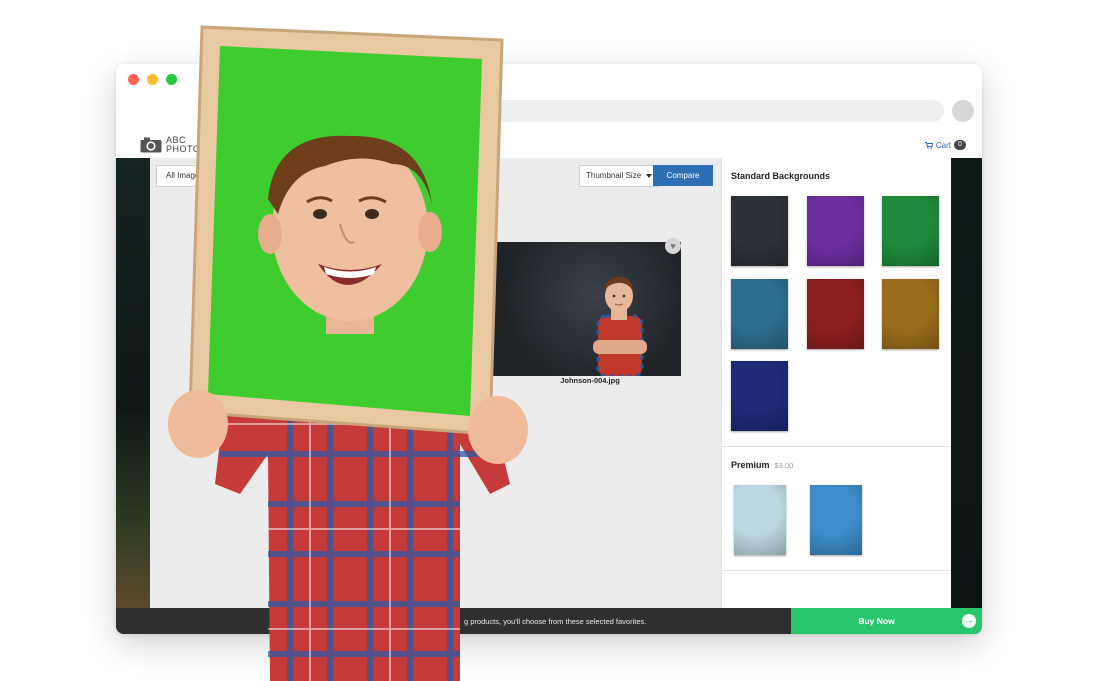 The height and width of the screenshot is (681, 1100). I want to click on buy-now-label: Buy Now, so click(876, 621).